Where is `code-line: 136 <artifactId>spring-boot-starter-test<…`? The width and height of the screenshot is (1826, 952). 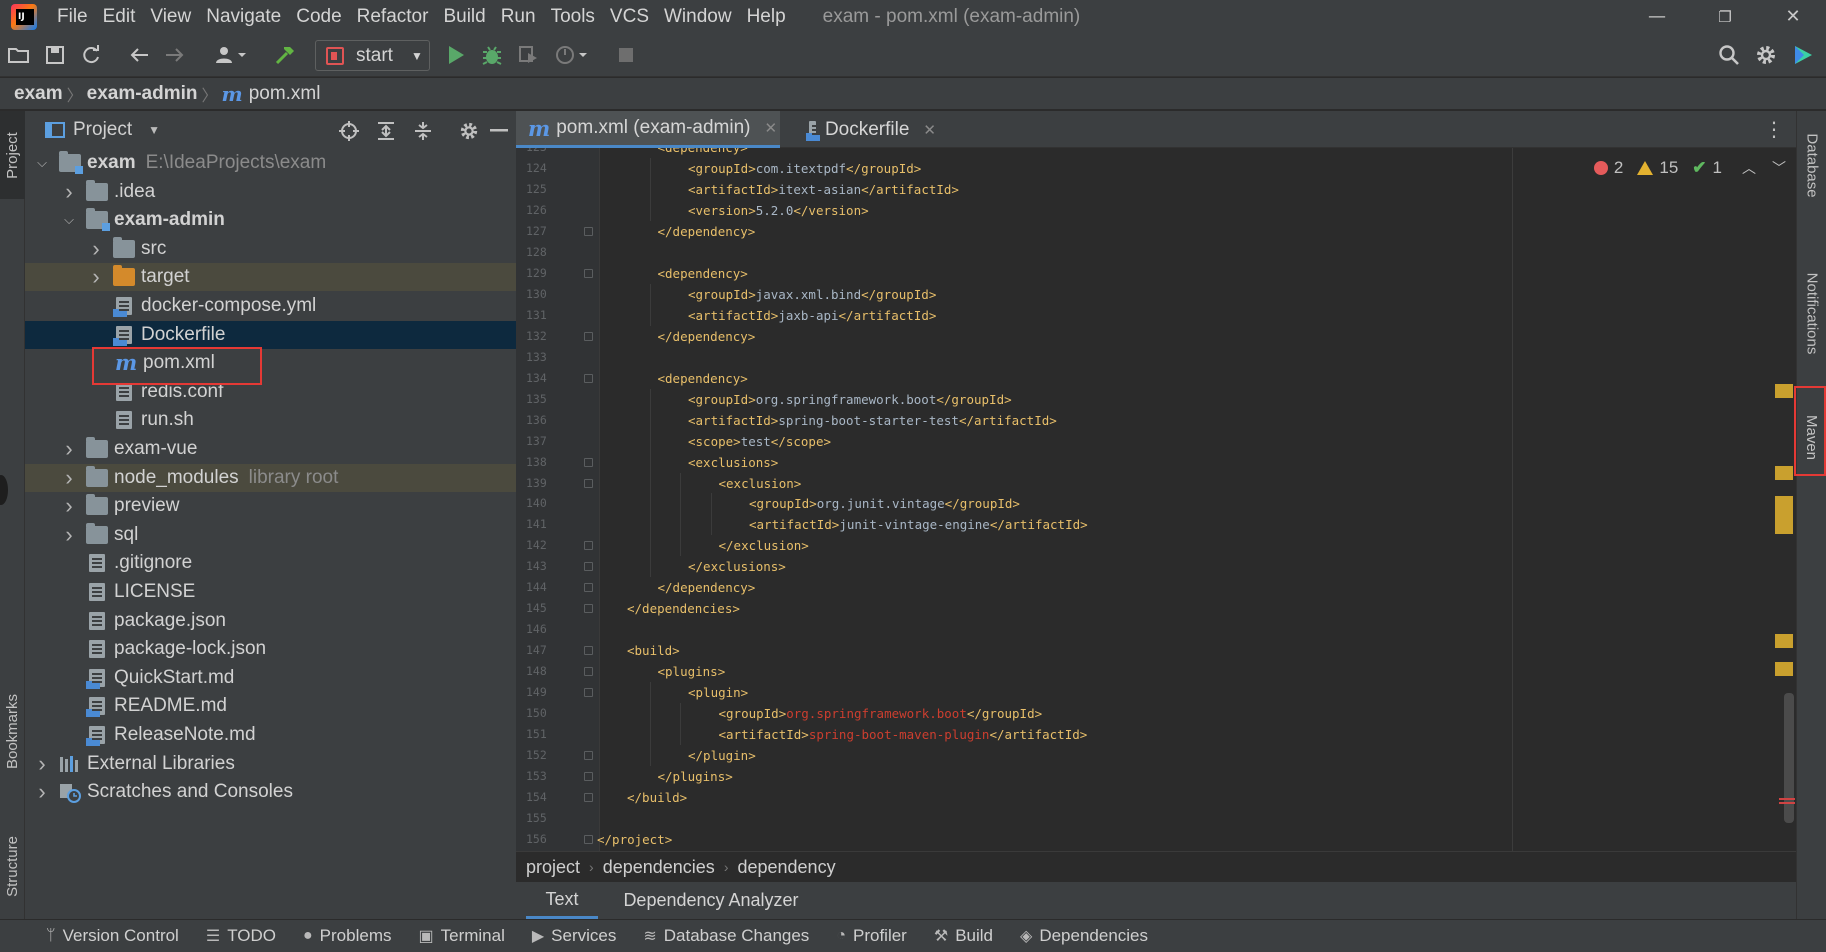
code-line: 136 <artifactId>spring-boot-starter-test<… is located at coordinates (1156, 420).